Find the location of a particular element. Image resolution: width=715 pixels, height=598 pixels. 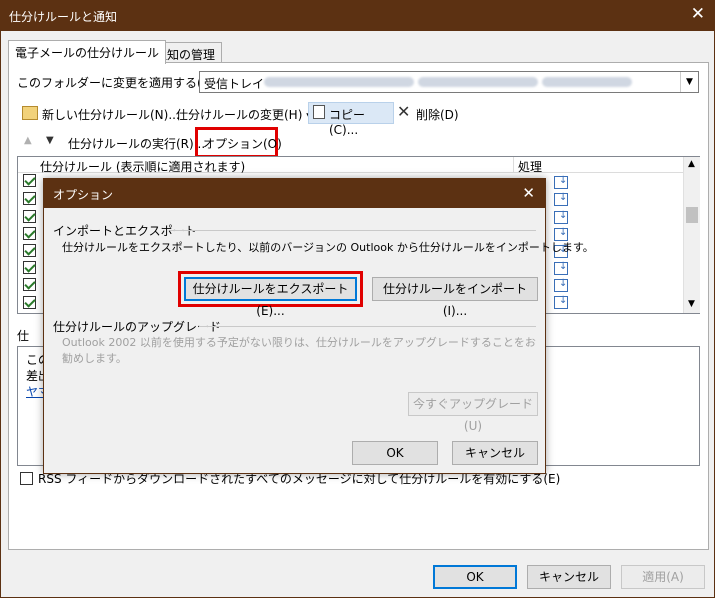

delete-x-icon: ✕ is located at coordinates (404, 111).